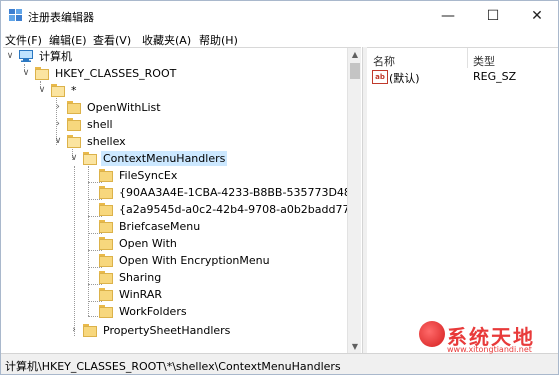 The image size is (559, 375). What do you see at coordinates (484, 61) in the screenshot?
I see `column-header-type: 类型` at bounding box center [484, 61].